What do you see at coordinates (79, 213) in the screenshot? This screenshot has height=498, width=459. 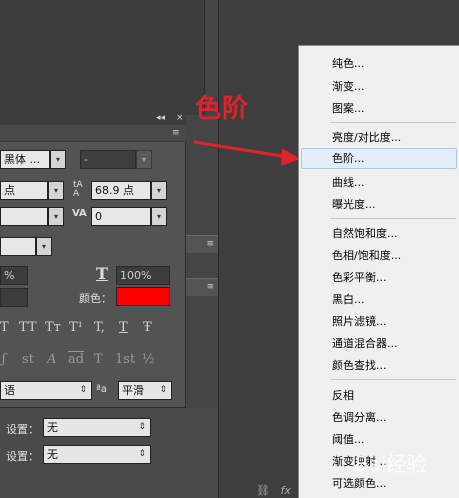 I see `tracking-icon: VA` at bounding box center [79, 213].